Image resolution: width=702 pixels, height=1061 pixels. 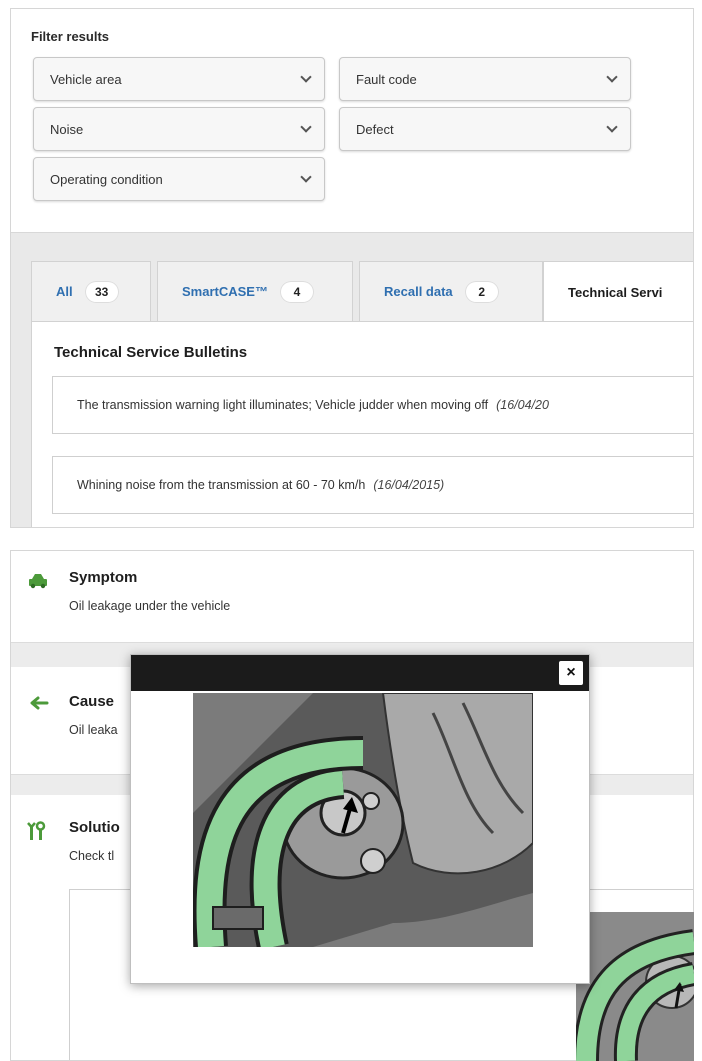 What do you see at coordinates (352, 597) in the screenshot?
I see `symptom-section: Symptom Oil leakage under the vehicle` at bounding box center [352, 597].